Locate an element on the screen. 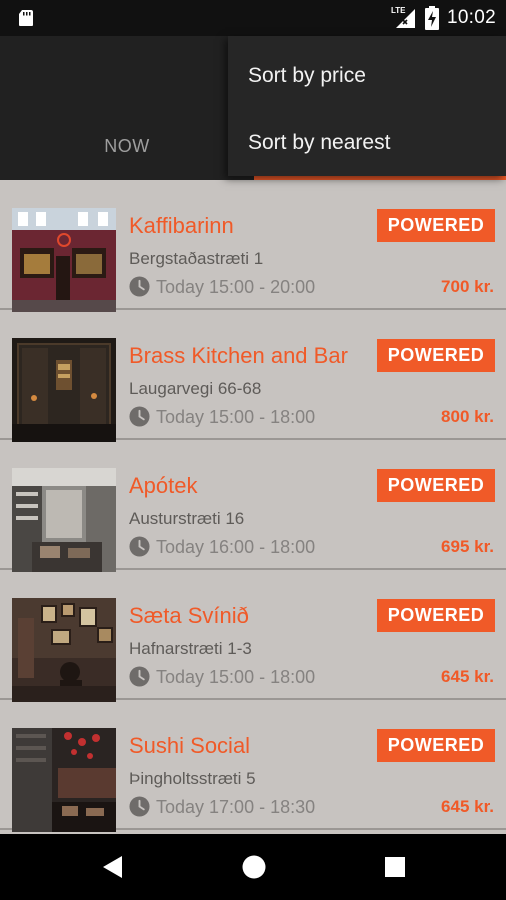 Image resolution: width=506 pixels, height=900 pixels. navigation-bar is located at coordinates (253, 867).